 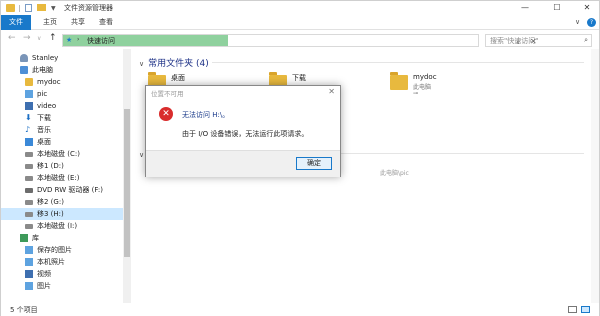 I want to click on dialog-close-icon: ✕, so click(x=331, y=91).